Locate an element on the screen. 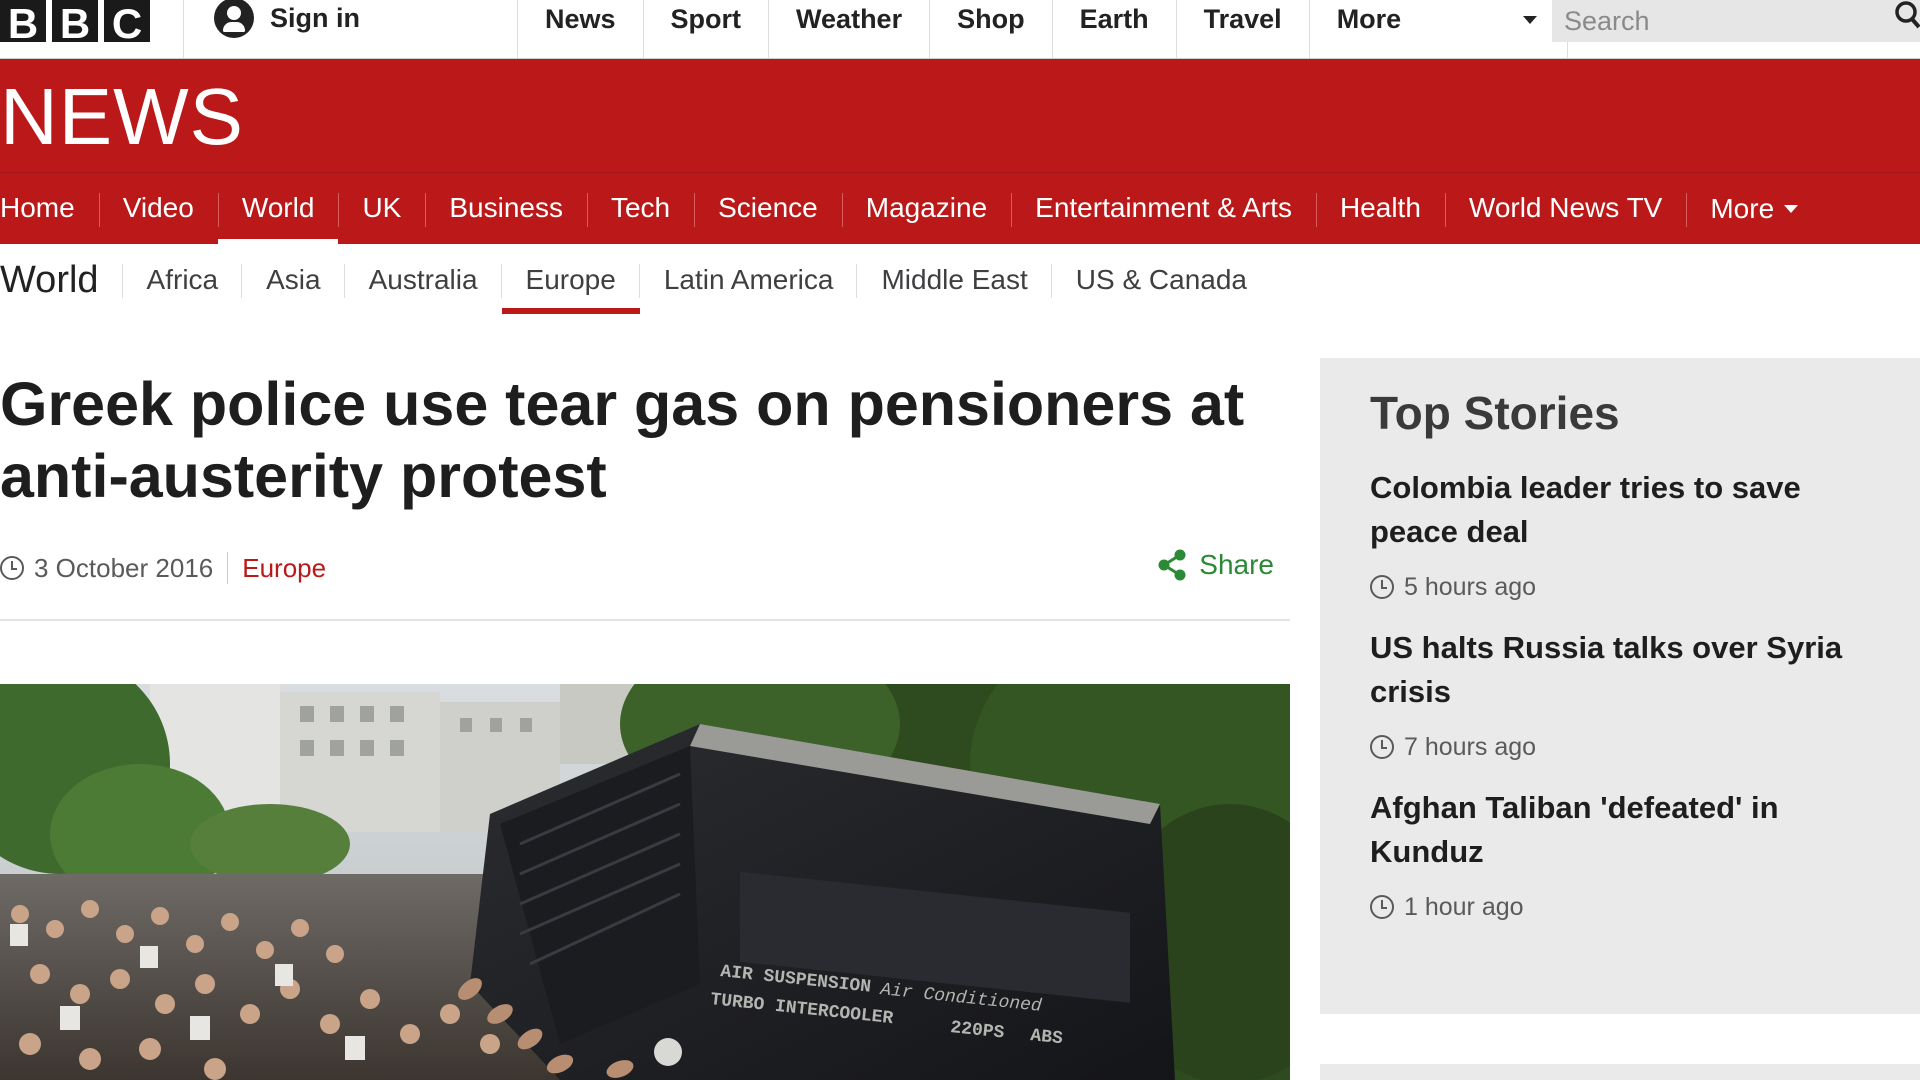 This screenshot has width=1920, height=1080. top-nav-news: News is located at coordinates (581, 29).